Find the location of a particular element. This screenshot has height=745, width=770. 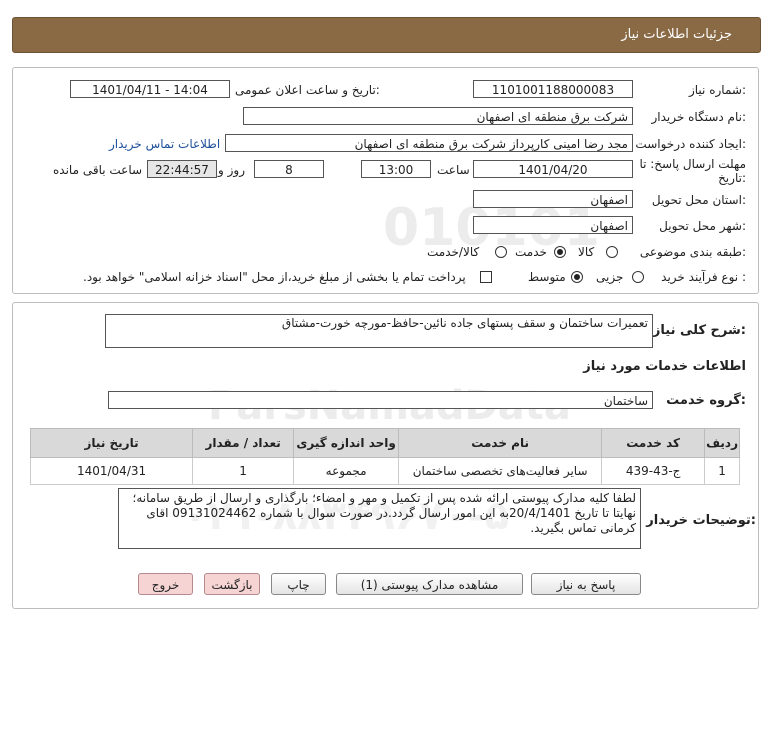

province-field: اصفهان is located at coordinates (553, 199).